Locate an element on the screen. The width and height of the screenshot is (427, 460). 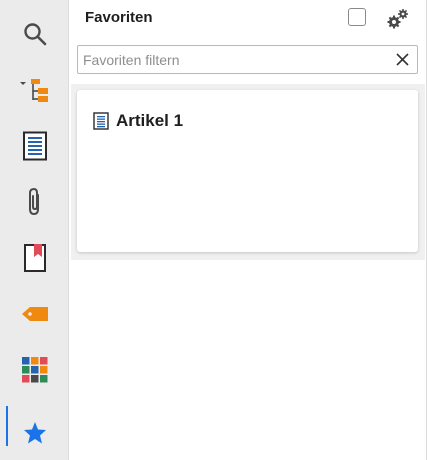
sidebar-item-attachments is located at coordinates (34, 202).